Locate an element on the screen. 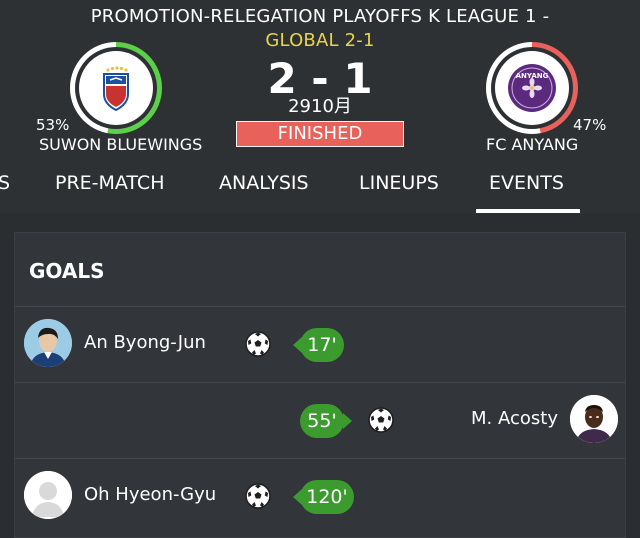 This screenshot has height=538, width=640. active-tab-indicator is located at coordinates (528, 211).